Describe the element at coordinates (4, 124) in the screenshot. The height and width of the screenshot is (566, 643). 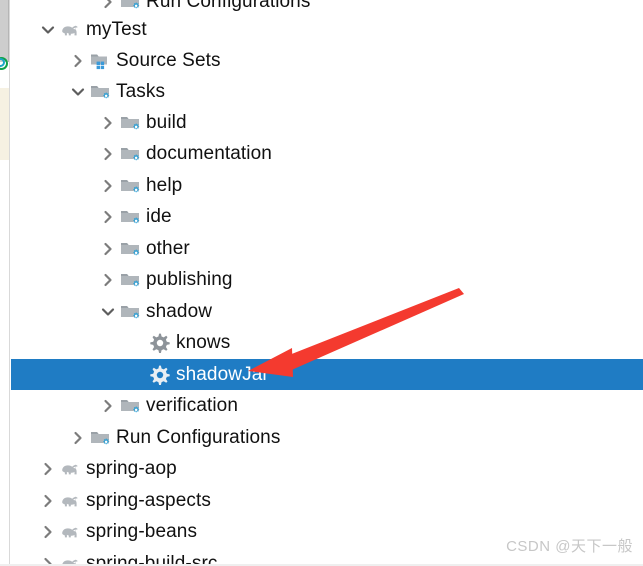
I see `gutter-highlight-band` at that location.